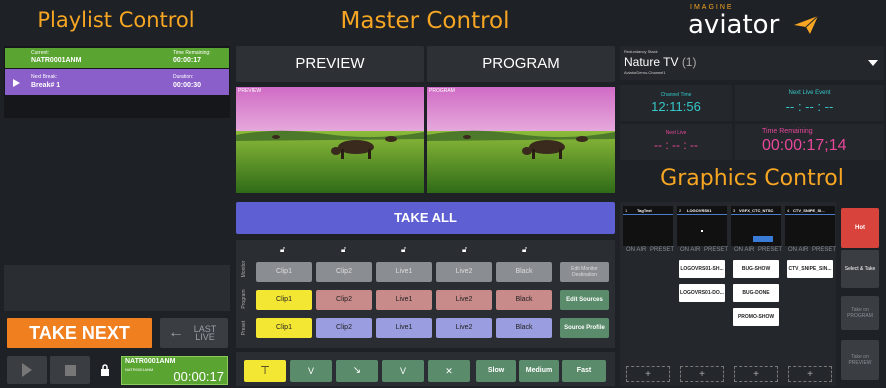 This screenshot has height=388, width=886. Describe the element at coordinates (788, 210) in the screenshot. I see `column-number: 4` at that location.